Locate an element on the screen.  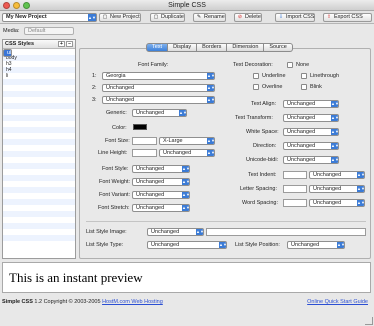
white-space-value: Unchanged is located at coordinates (301, 132).